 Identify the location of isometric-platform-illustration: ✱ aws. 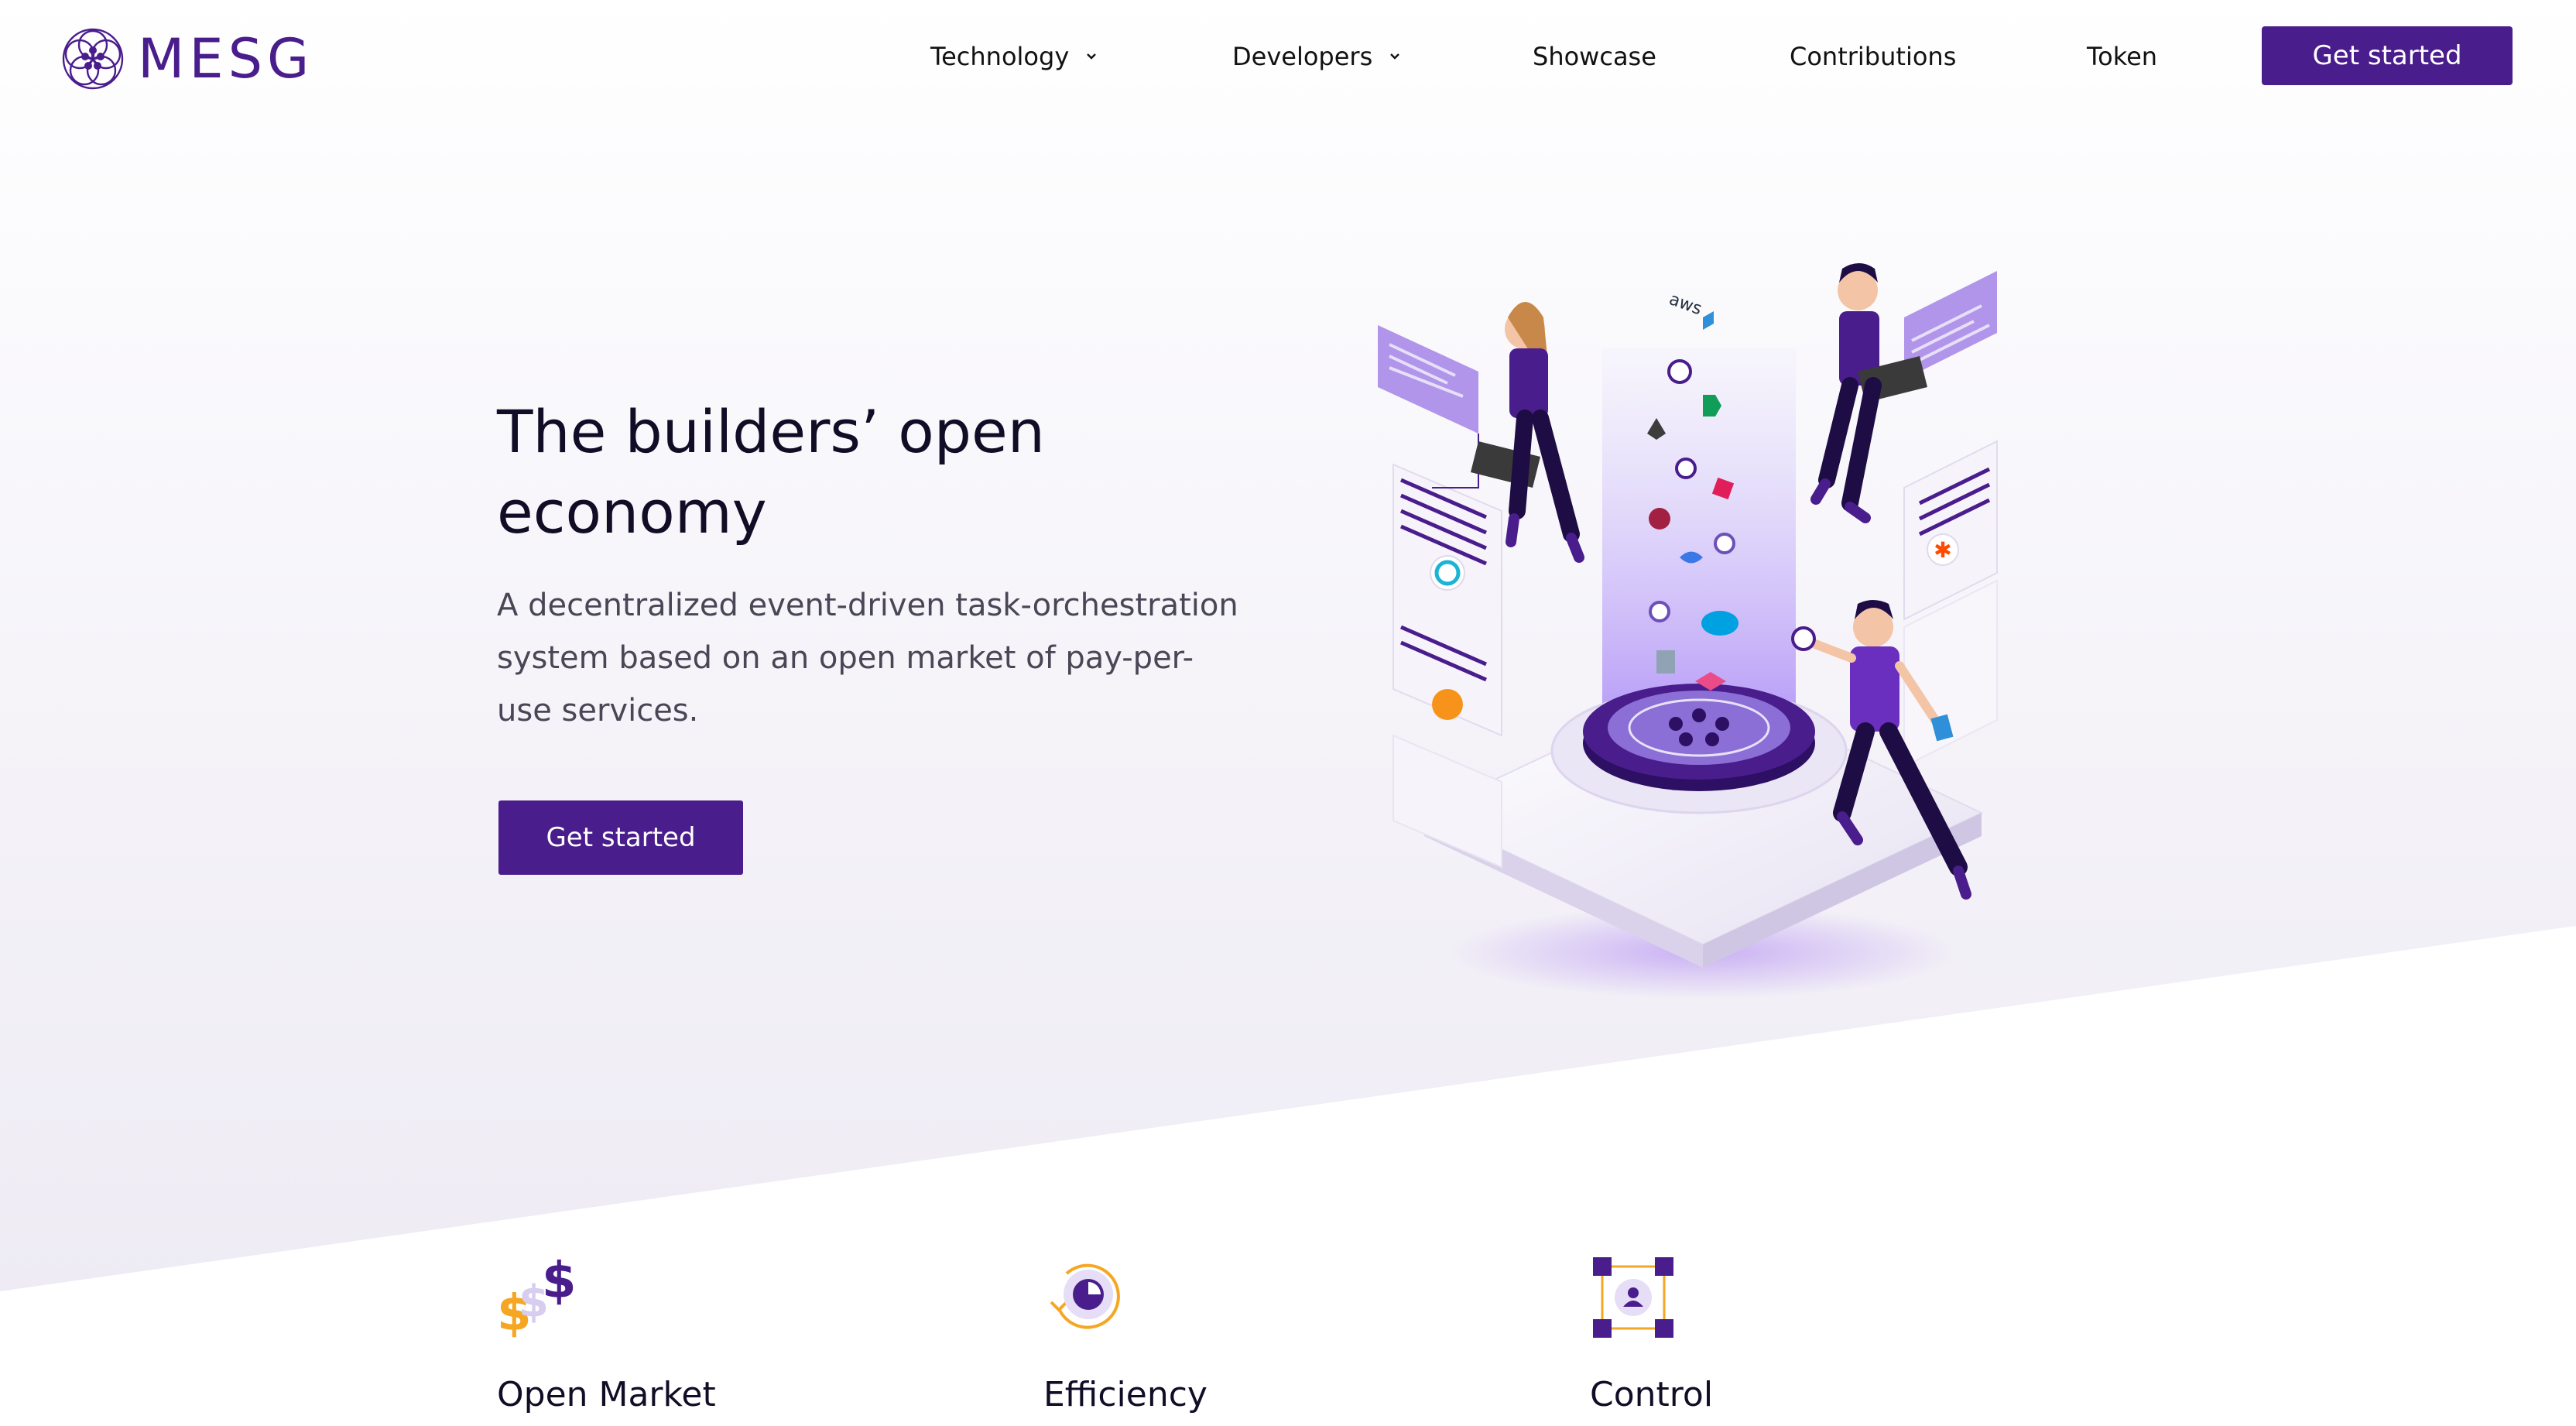
(1688, 631).